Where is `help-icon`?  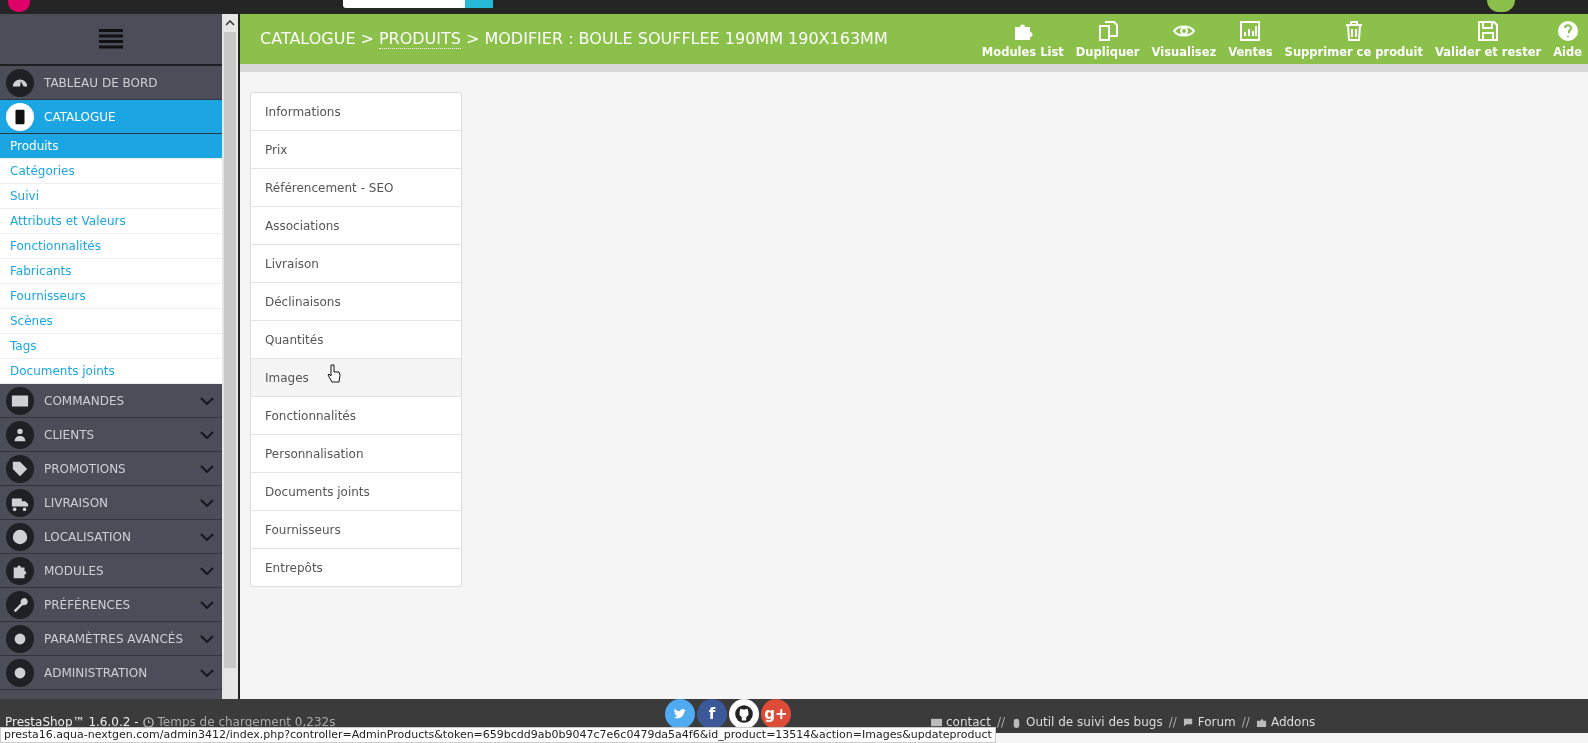
help-icon is located at coordinates (1567, 31).